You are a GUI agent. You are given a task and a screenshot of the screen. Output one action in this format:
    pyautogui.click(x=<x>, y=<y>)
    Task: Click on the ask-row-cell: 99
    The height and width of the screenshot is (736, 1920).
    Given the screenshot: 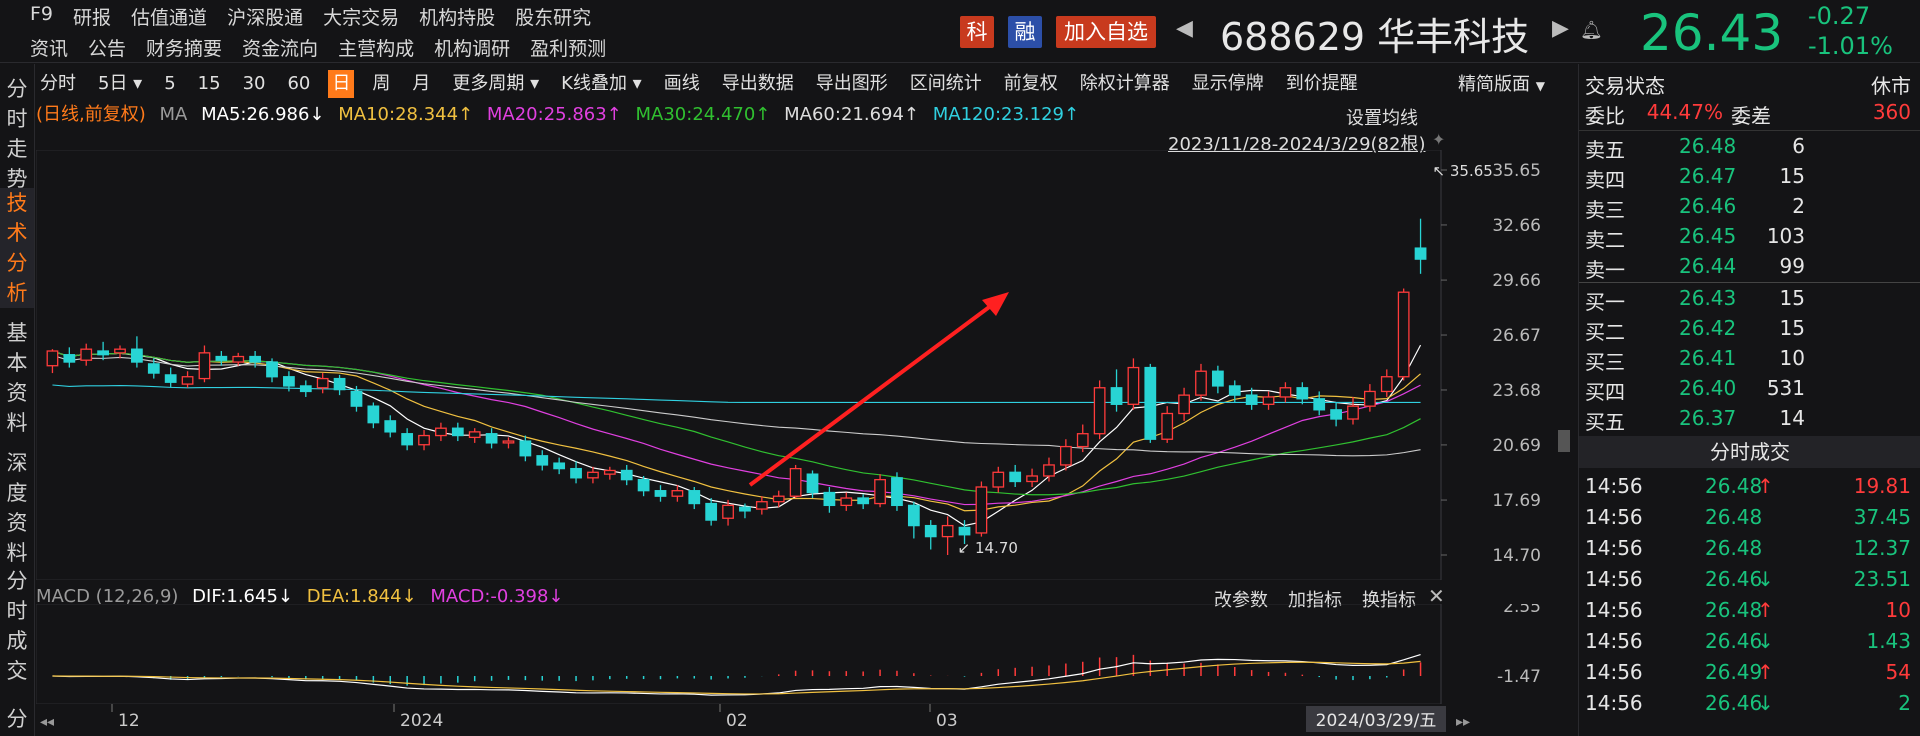 What is the action you would take?
    pyautogui.click(x=1792, y=266)
    